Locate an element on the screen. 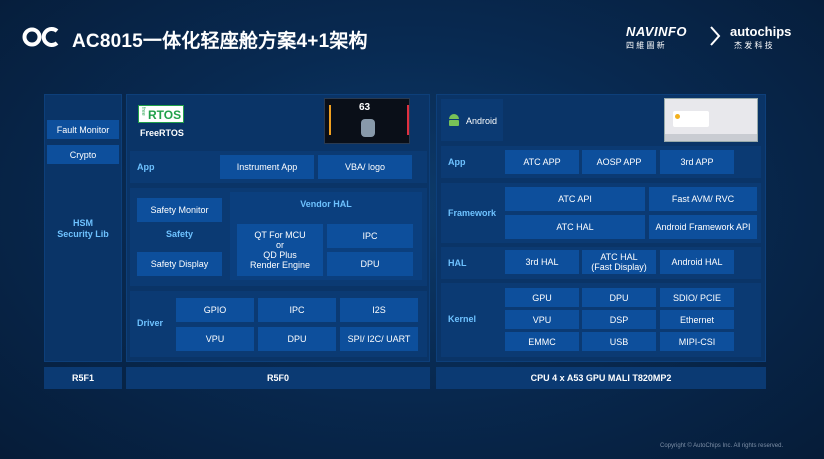 This screenshot has height=459, width=824. r5f1-bar: R5F1 is located at coordinates (83, 378).